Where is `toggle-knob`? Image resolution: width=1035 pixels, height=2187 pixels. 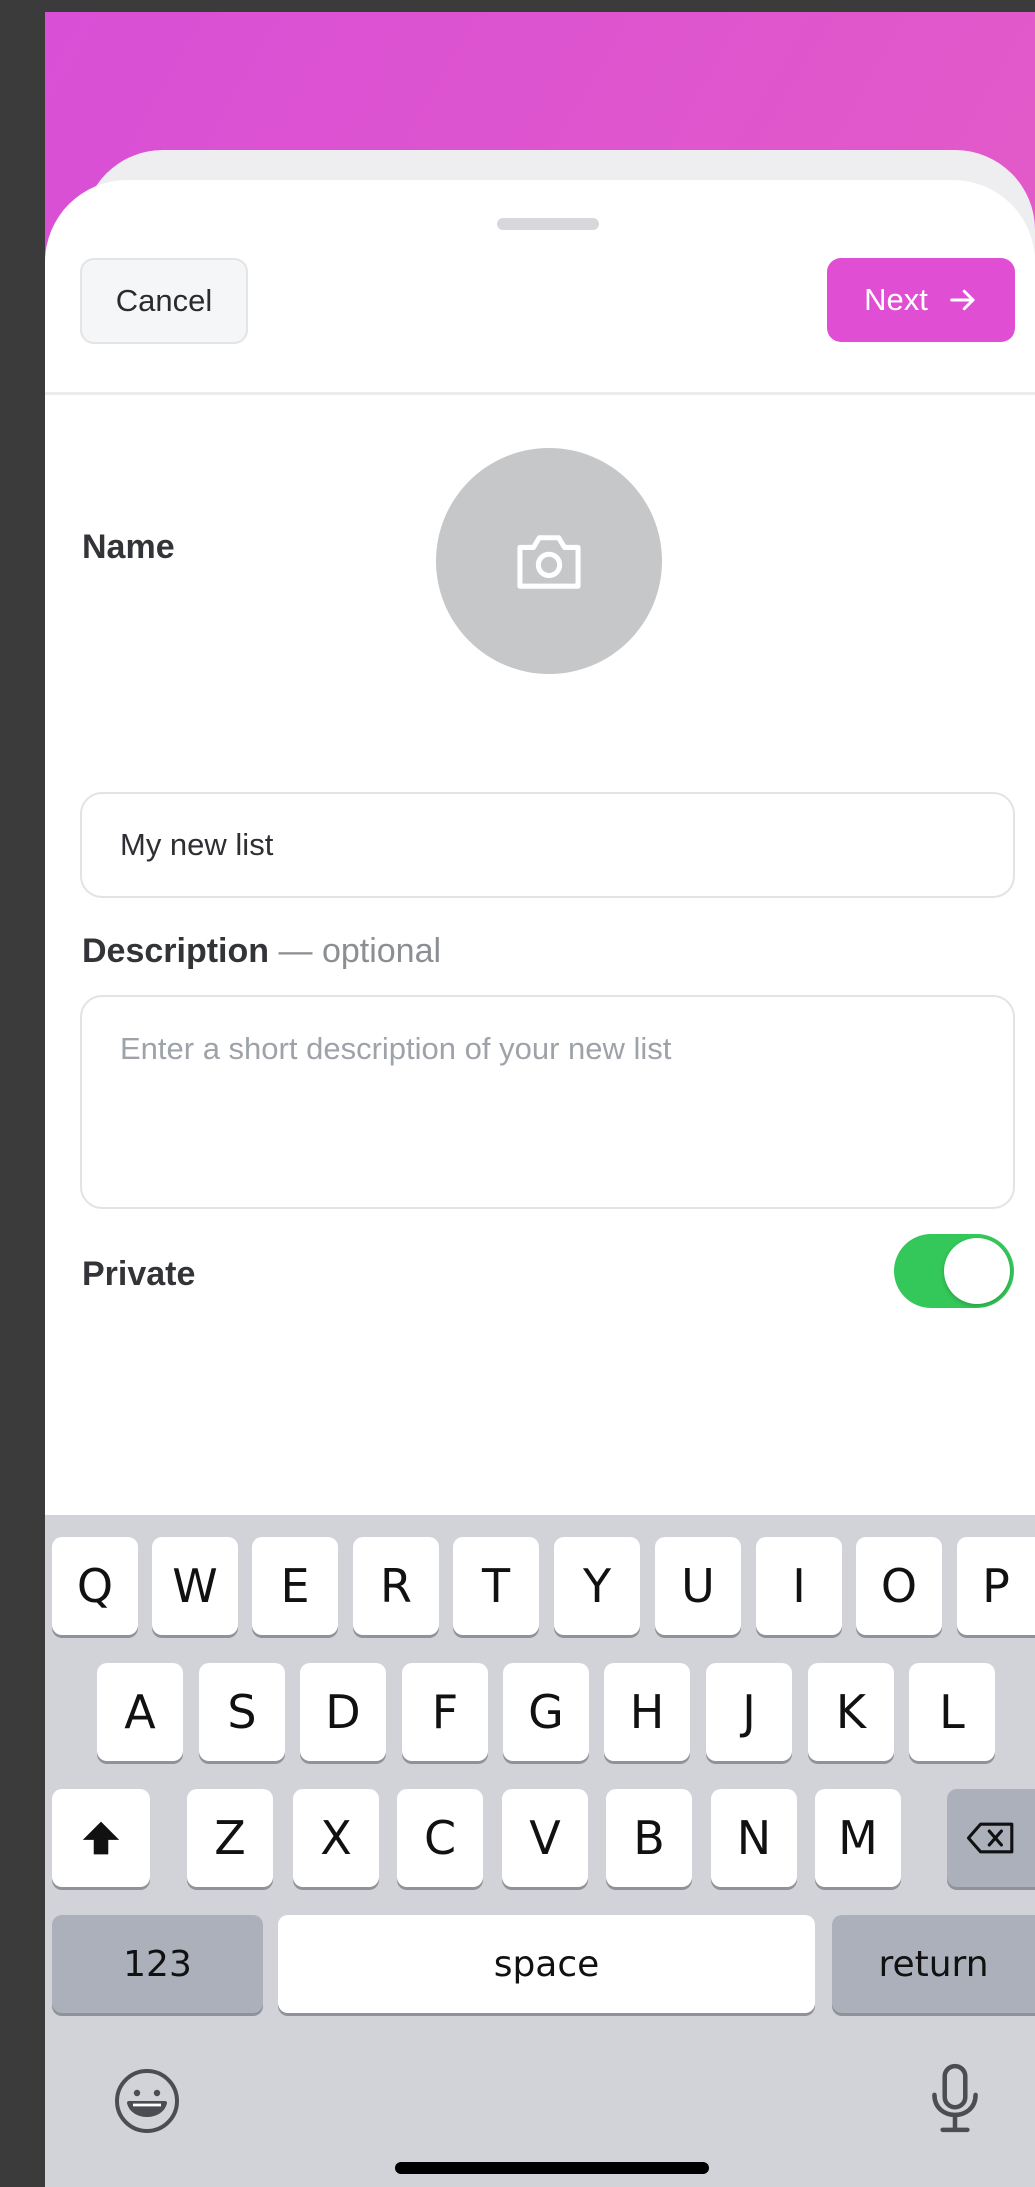
toggle-knob is located at coordinates (977, 1271).